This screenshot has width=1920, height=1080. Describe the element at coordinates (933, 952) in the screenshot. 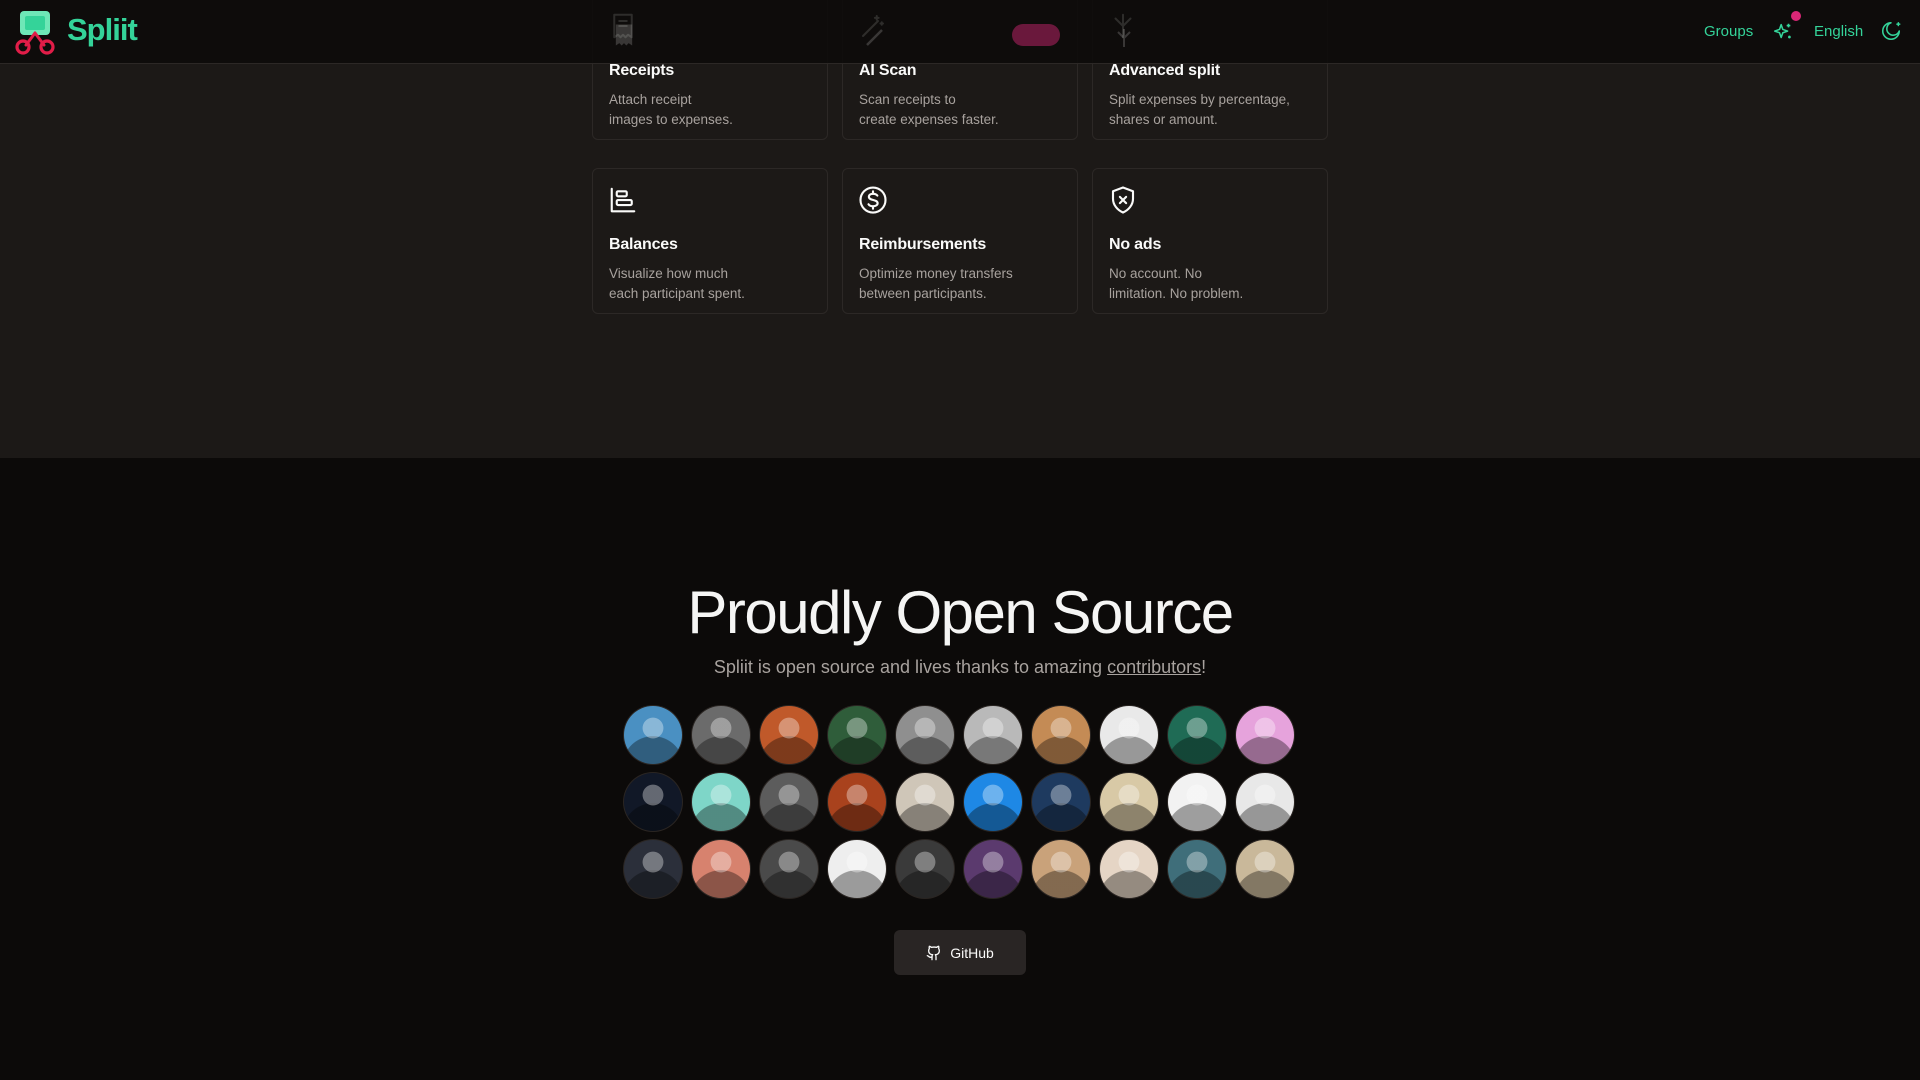

I see `github-icon` at that location.